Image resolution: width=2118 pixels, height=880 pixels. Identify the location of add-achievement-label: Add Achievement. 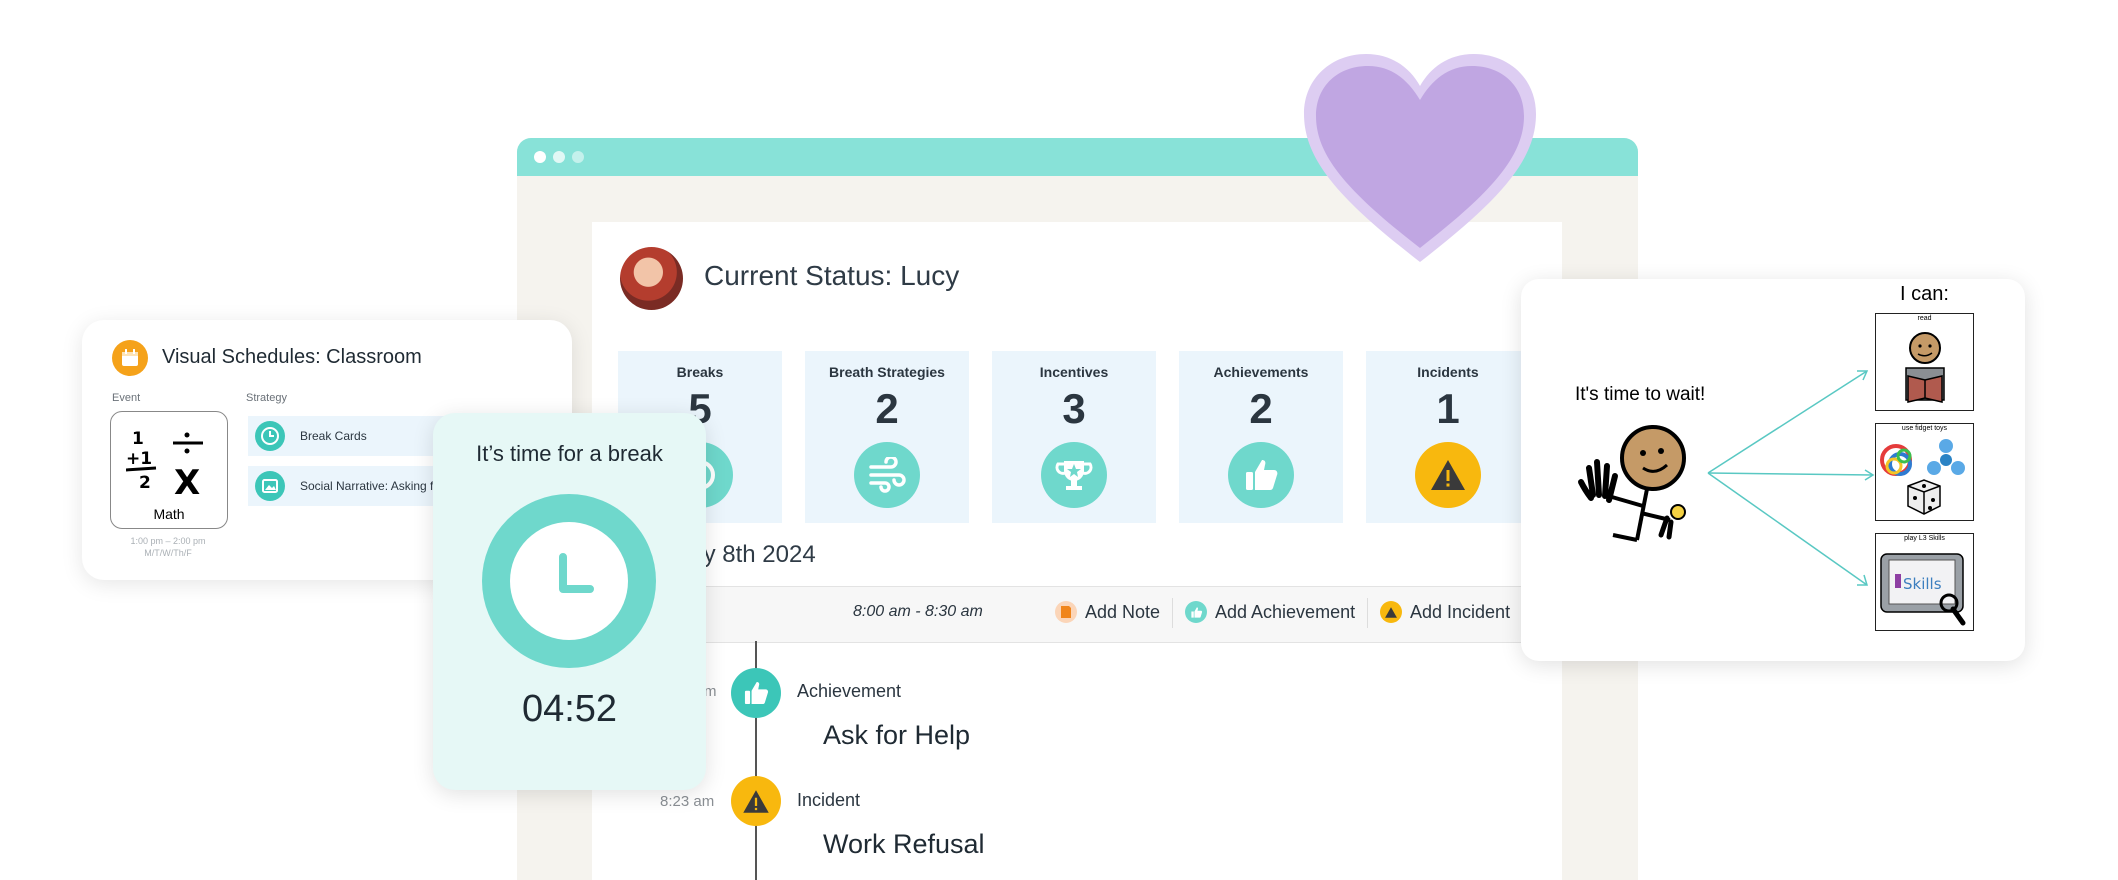
(1285, 611).